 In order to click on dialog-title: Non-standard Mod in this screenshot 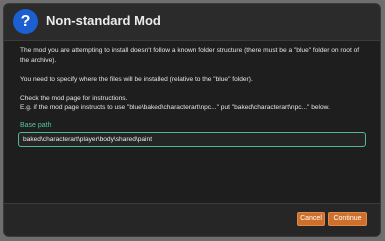, I will do `click(103, 20)`.